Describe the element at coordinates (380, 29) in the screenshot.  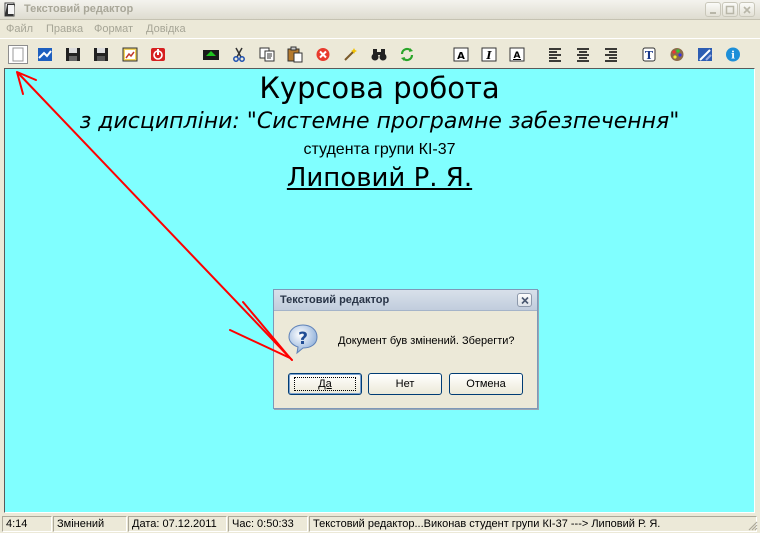
I see `menu-bar: Файл Правка Формат Довідка` at that location.